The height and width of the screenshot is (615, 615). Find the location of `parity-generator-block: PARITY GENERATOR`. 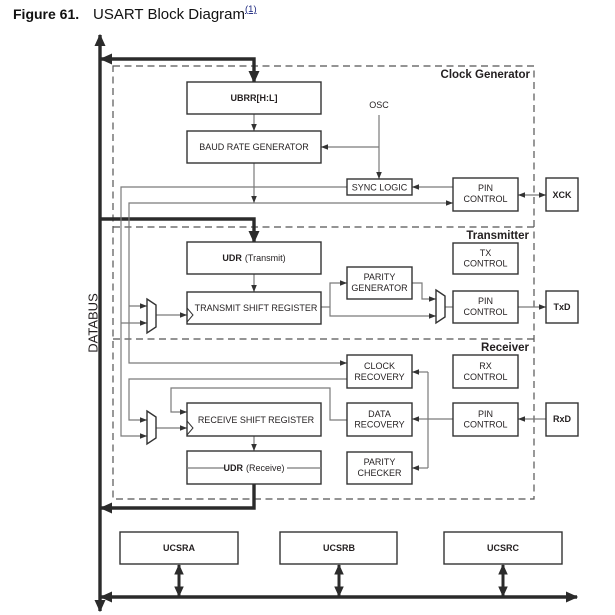

parity-generator-block: PARITY GENERATOR is located at coordinates (379, 283).